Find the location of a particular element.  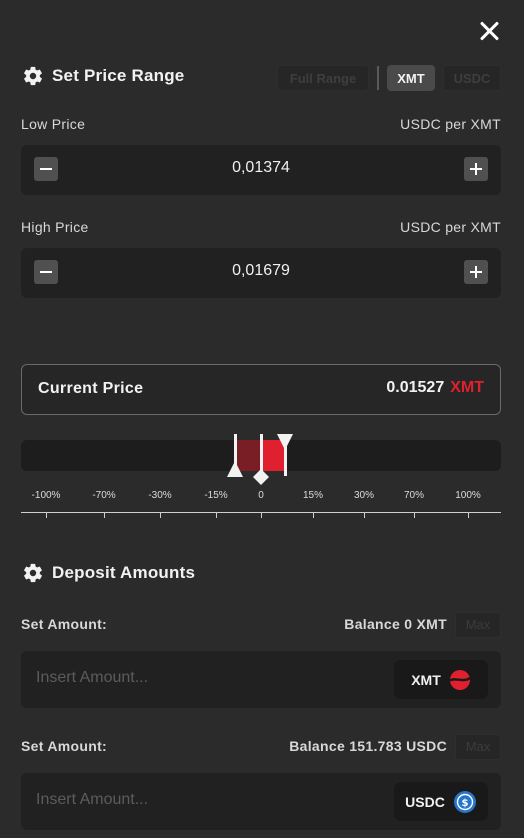

tick-label: -30% is located at coordinates (160, 495).